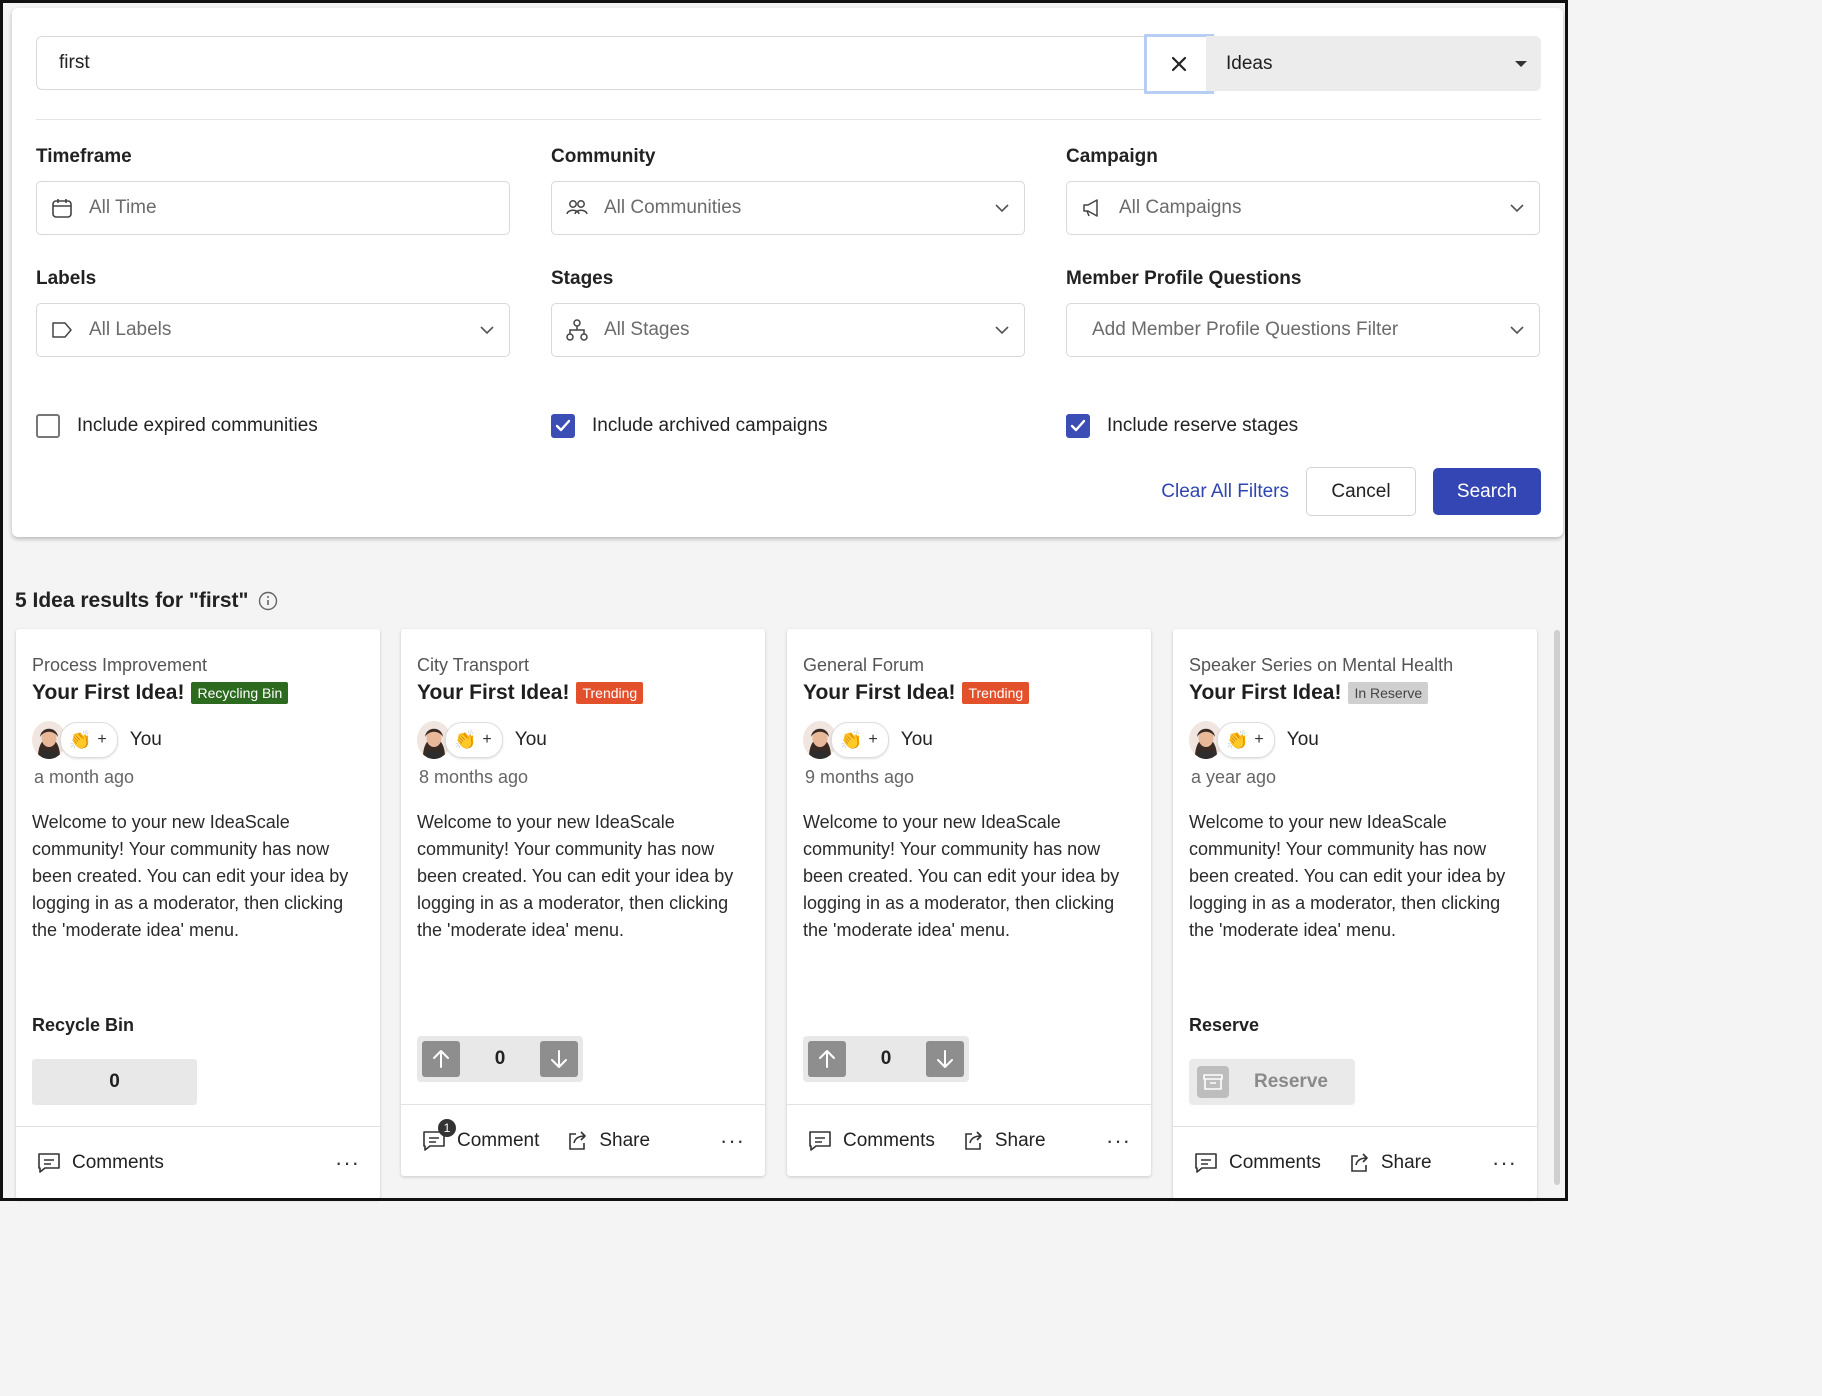  Describe the element at coordinates (1321, 665) in the screenshot. I see `card-community: Speaker Series on Mental Health` at that location.